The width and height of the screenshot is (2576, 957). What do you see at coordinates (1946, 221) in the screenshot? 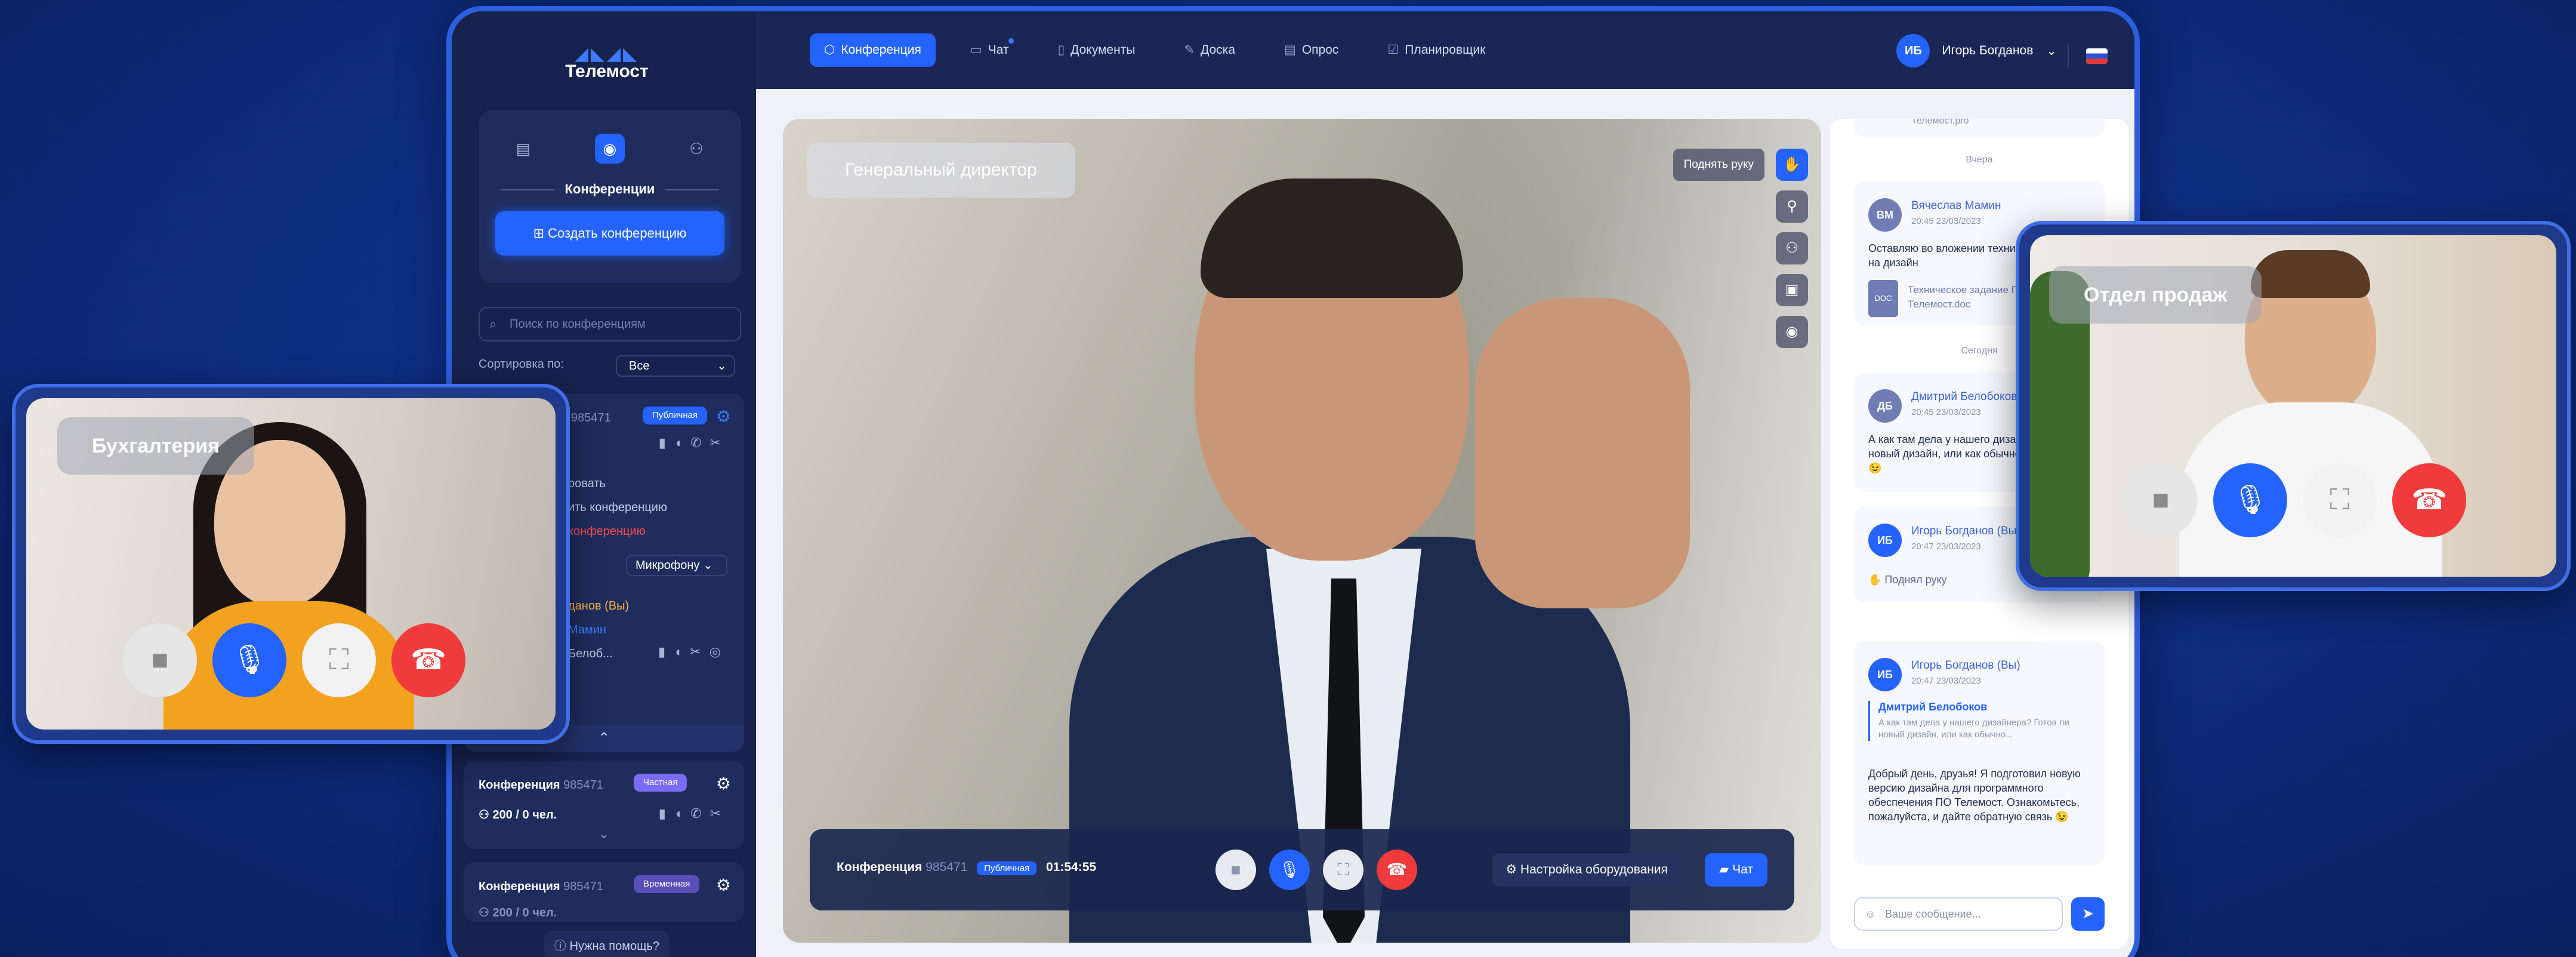
I see `message-time: 20:45 23/03/2023` at bounding box center [1946, 221].